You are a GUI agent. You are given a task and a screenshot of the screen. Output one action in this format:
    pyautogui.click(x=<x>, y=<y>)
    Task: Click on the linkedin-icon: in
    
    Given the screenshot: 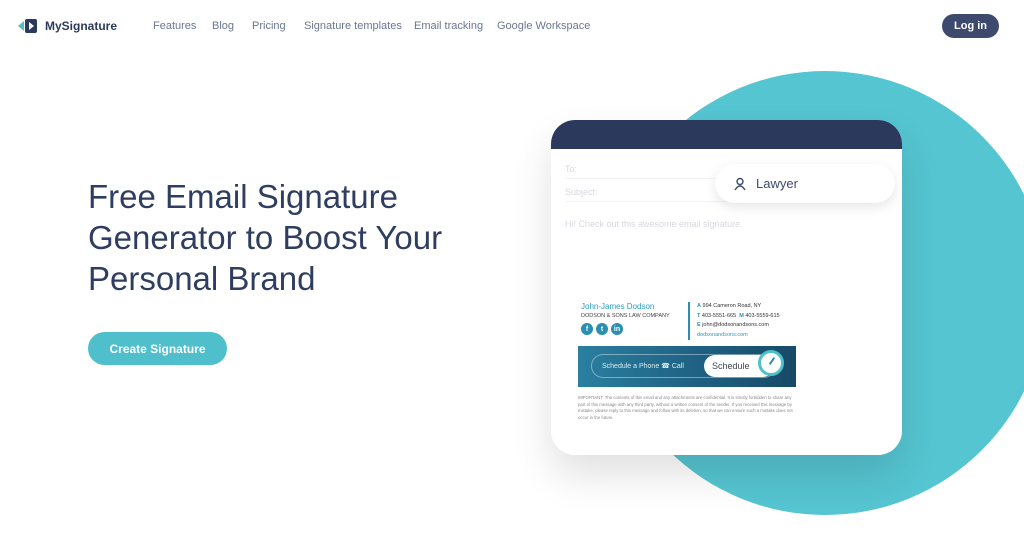 What is the action you would take?
    pyautogui.click(x=617, y=329)
    